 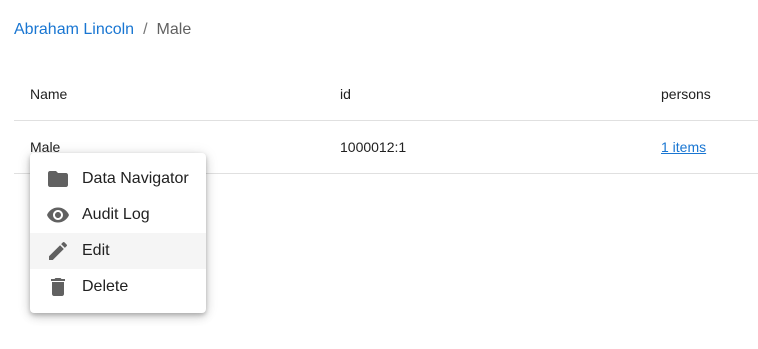 I want to click on persons-items-link: 1 items, so click(x=683, y=147).